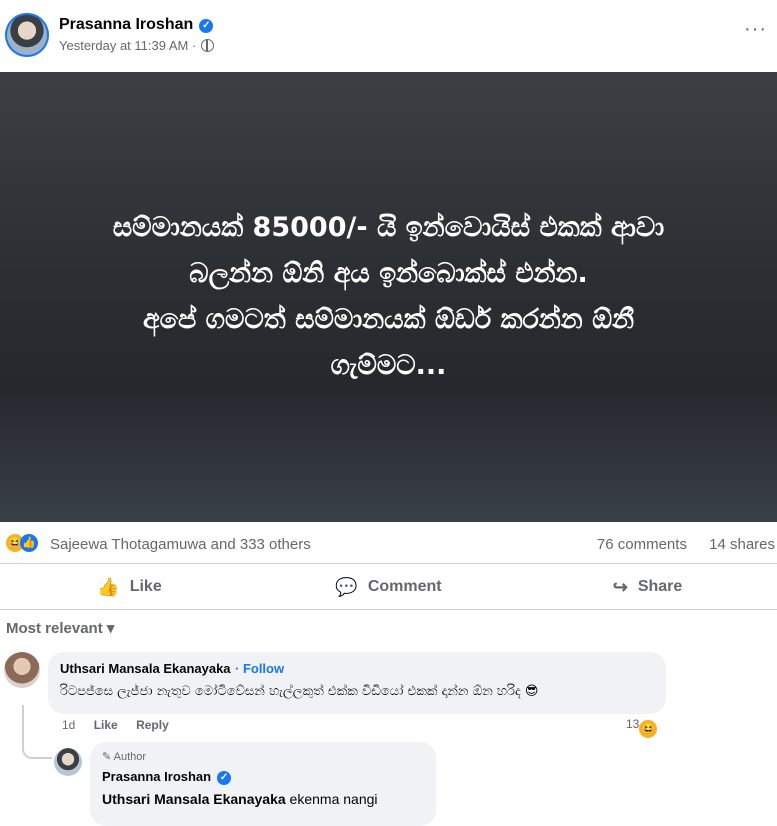 This screenshot has height=826, width=777. I want to click on reply-author-name: Prasanna Iroshan ✓, so click(263, 777).